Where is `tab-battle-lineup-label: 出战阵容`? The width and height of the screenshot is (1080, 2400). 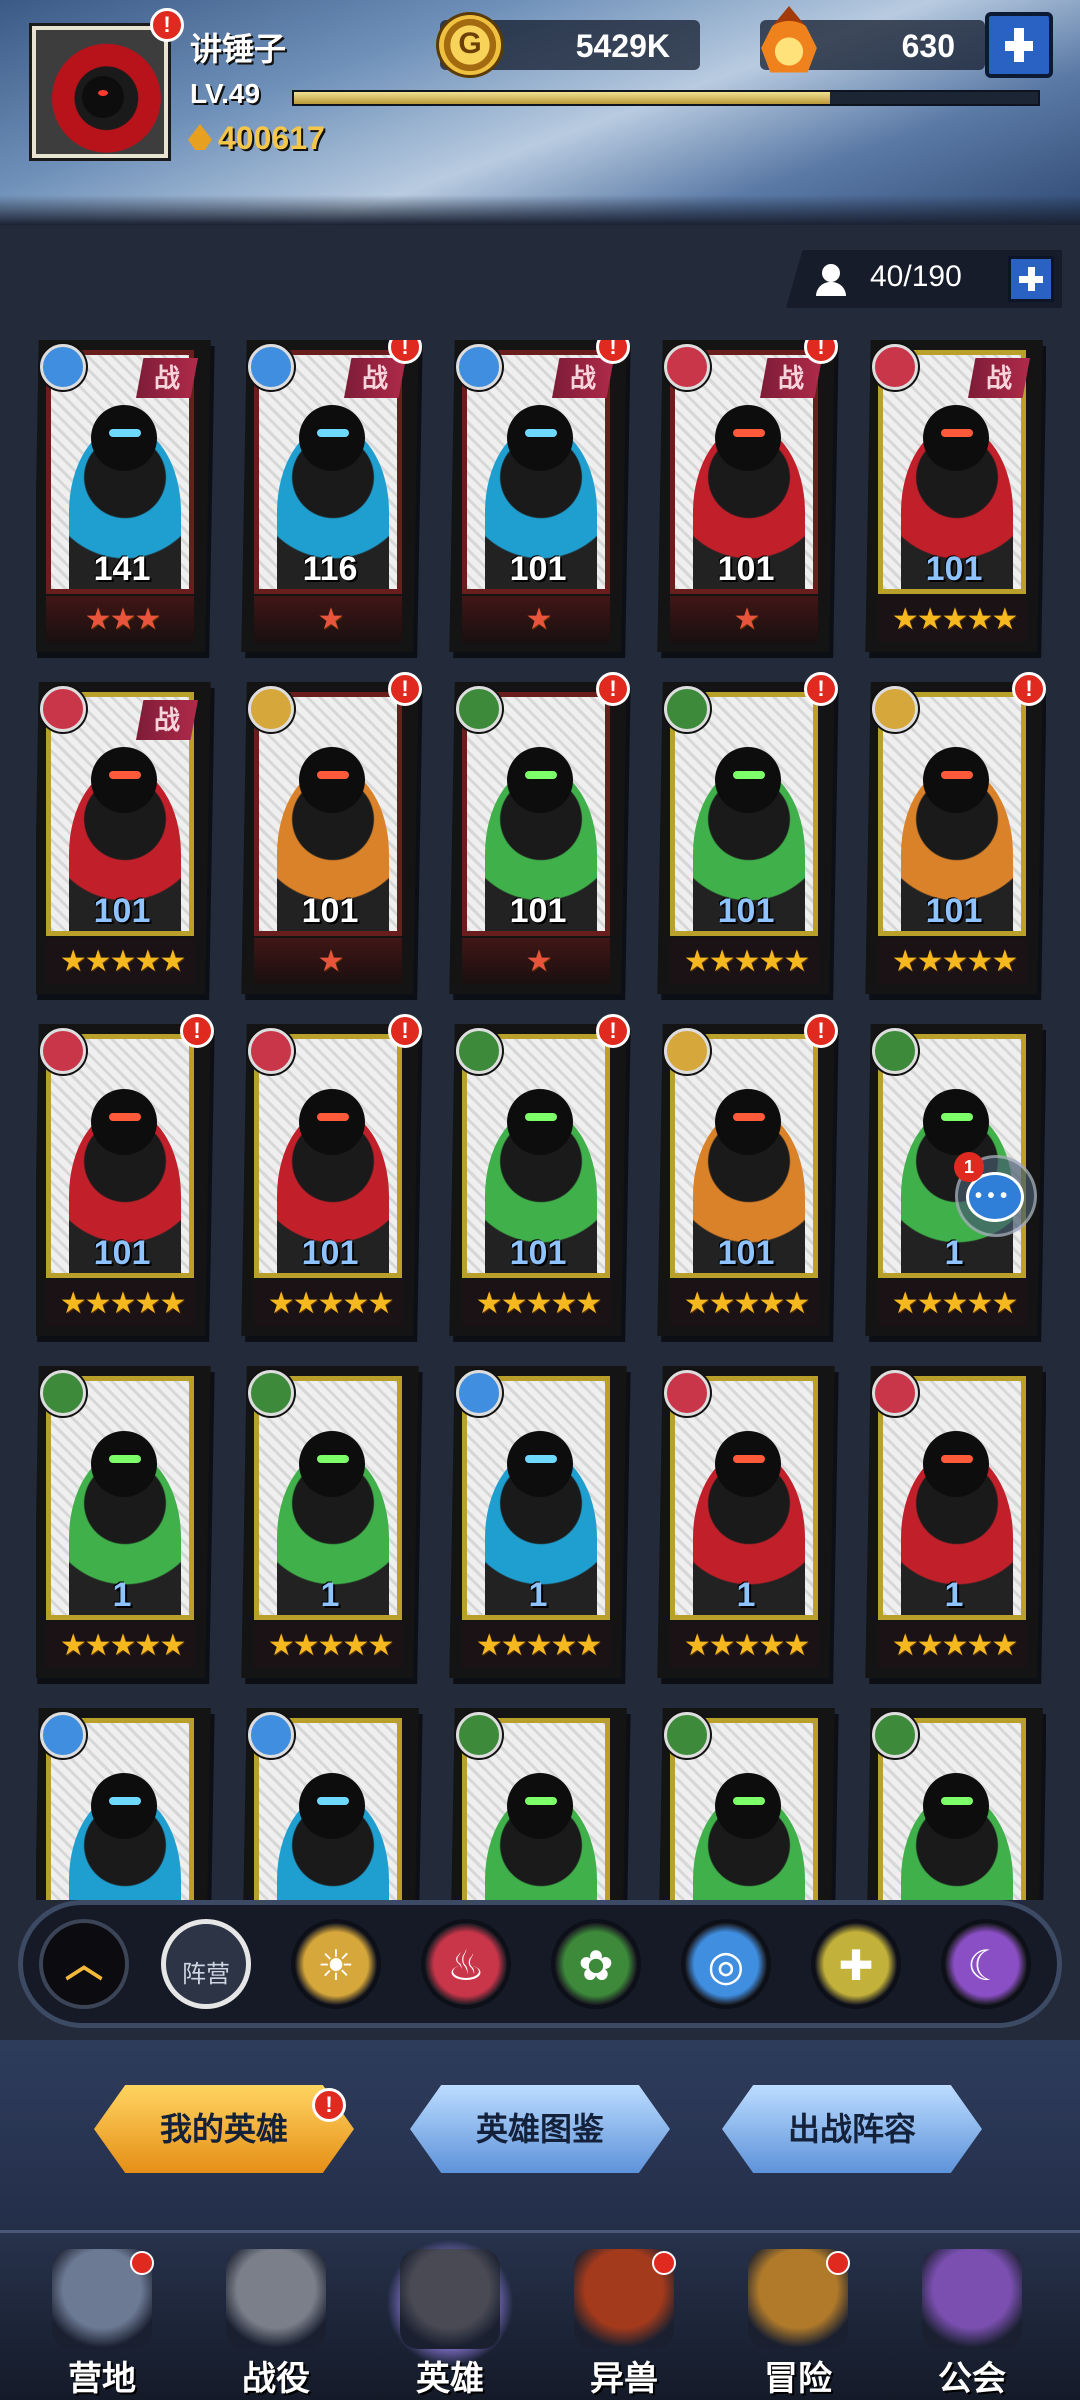
tab-battle-lineup-label: 出战阵容 is located at coordinates (851, 2129).